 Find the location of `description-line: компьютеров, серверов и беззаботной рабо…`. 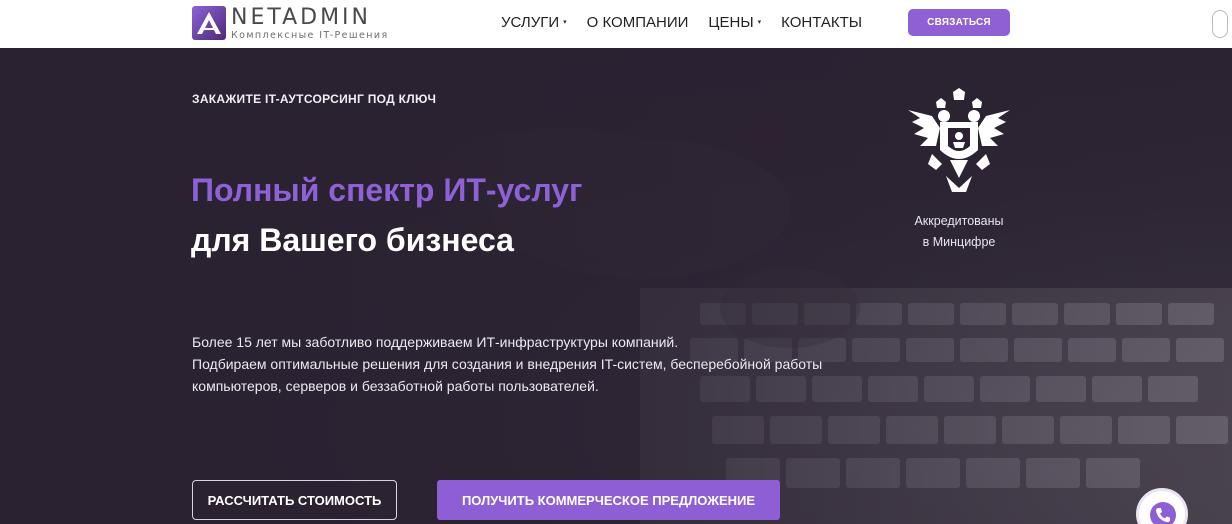

description-line: компьютеров, серверов и беззаботной рабо… is located at coordinates (395, 386).